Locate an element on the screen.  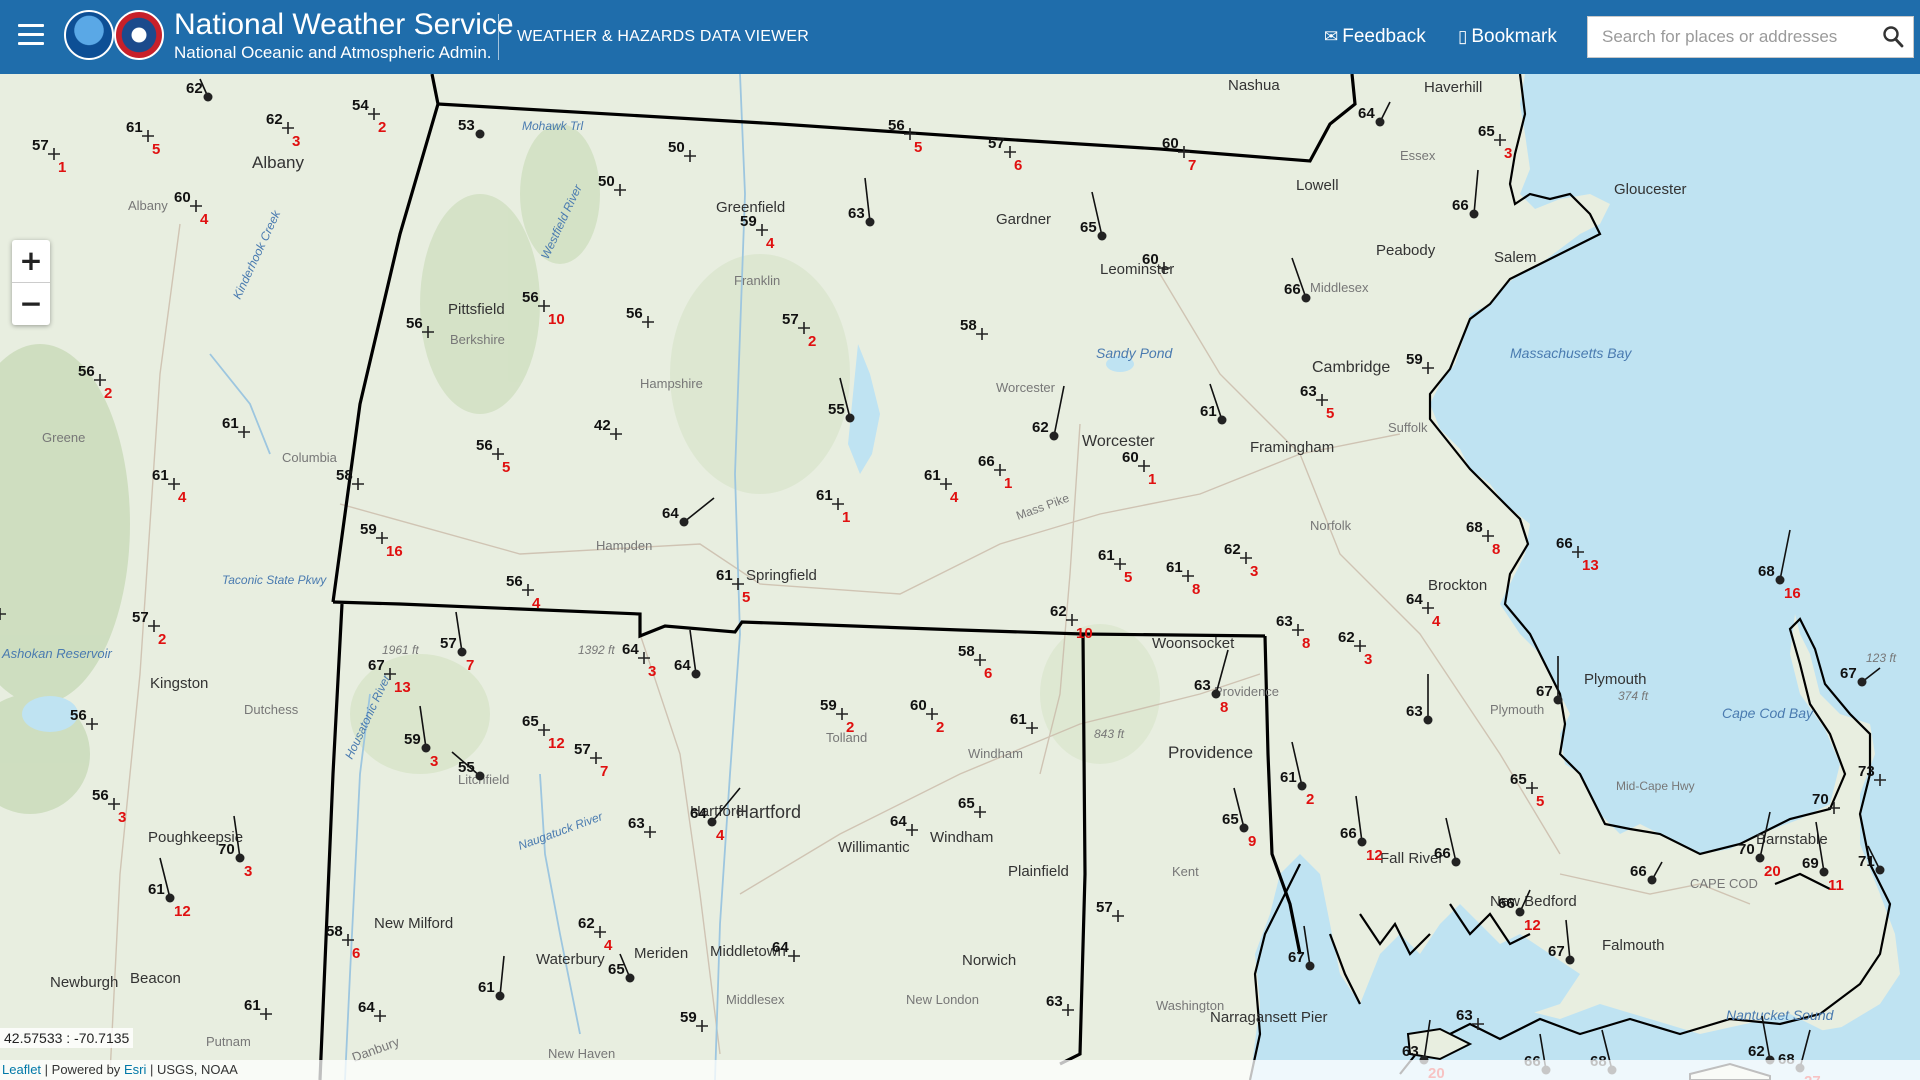
place-label: Pittsfield is located at coordinates (476, 309).